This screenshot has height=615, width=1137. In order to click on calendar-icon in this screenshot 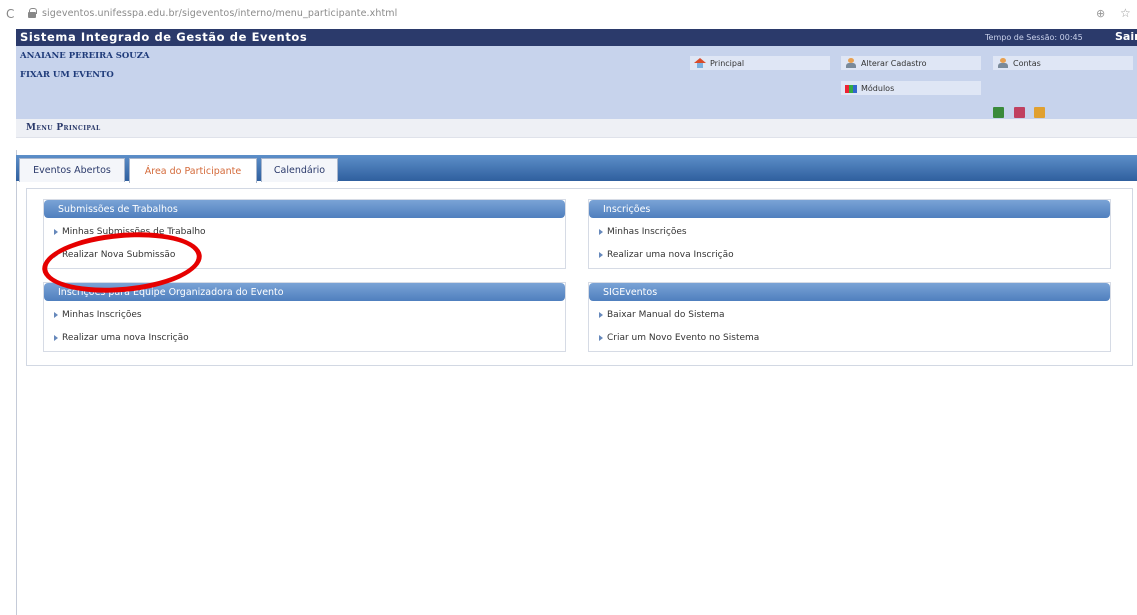, I will do `click(998, 112)`.